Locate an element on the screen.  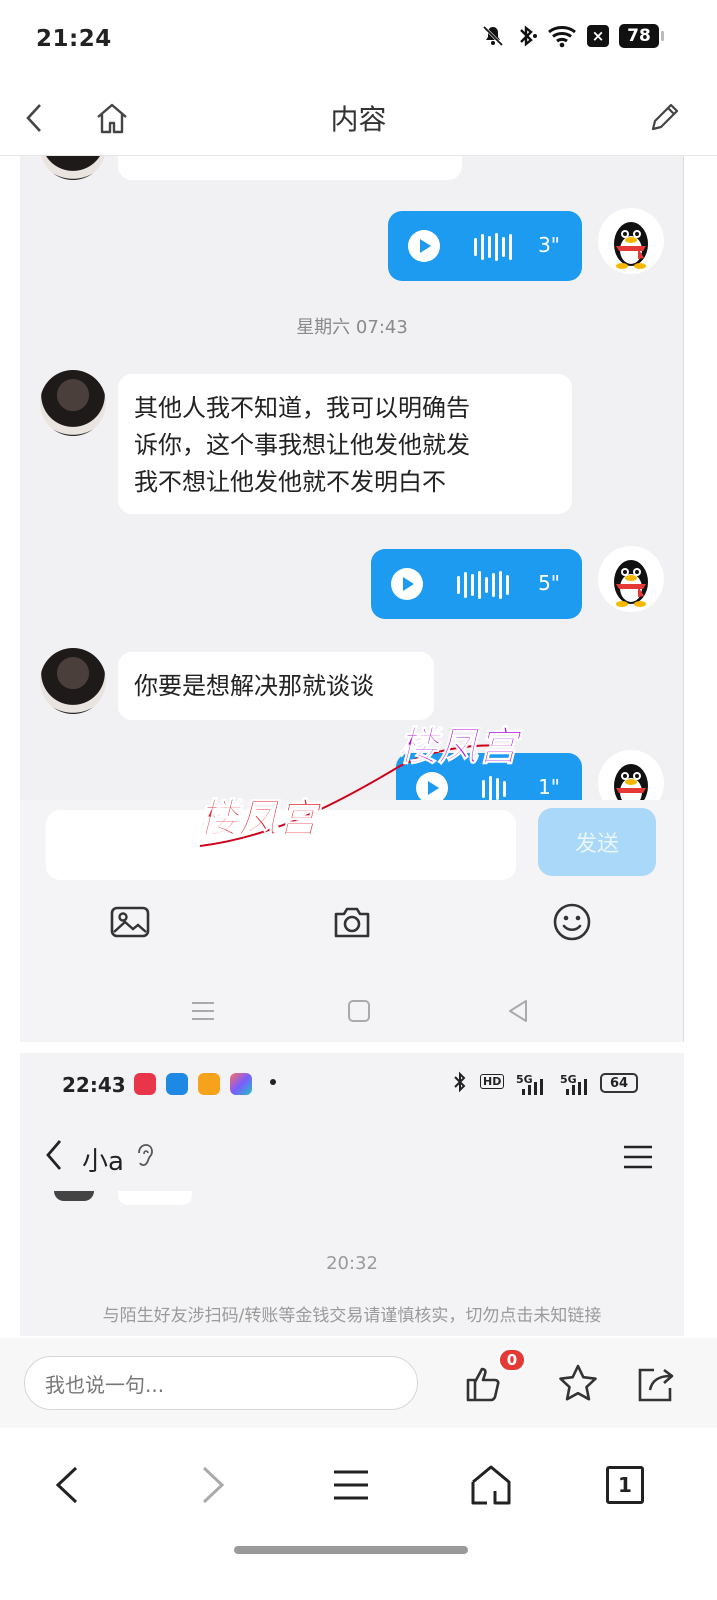
status-time: 21:24 is located at coordinates (74, 39).